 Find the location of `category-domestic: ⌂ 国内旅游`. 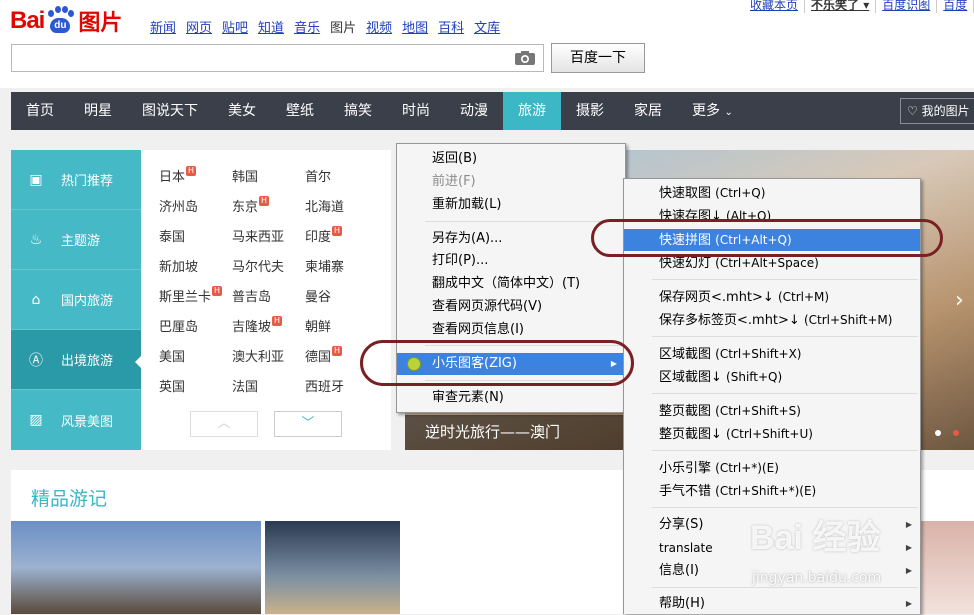

category-domestic: ⌂ 国内旅游 is located at coordinates (76, 300).